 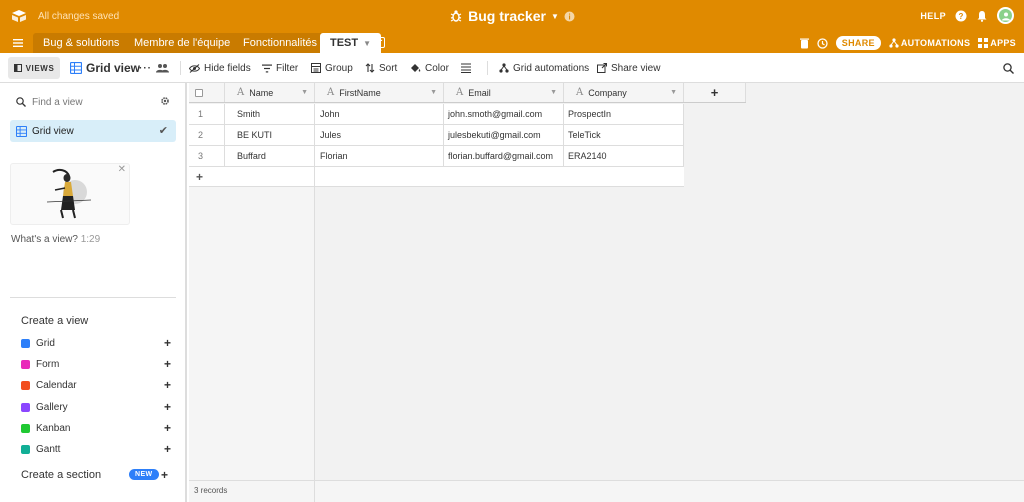 I want to click on help-button: HELP, so click(x=933, y=16).